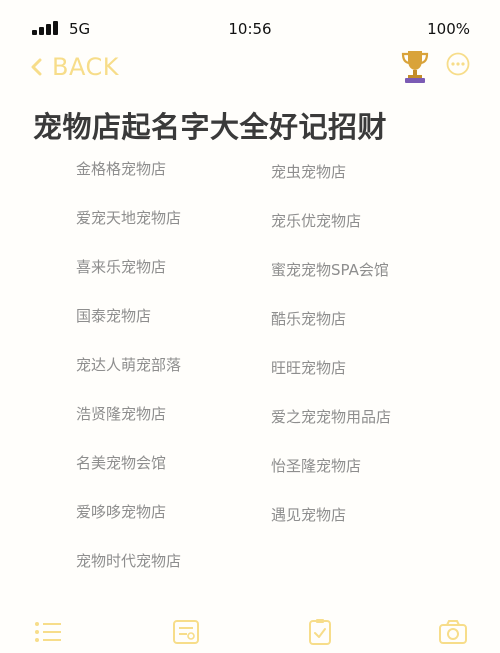 The height and width of the screenshot is (653, 500). Describe the element at coordinates (415, 66) in the screenshot. I see `trophy-icon` at that location.